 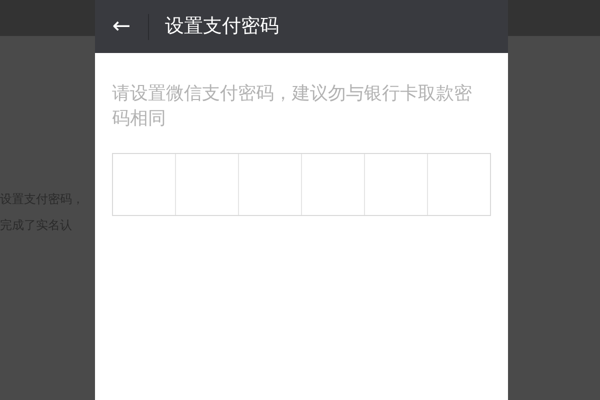 I want to click on dialog-title: 设置支付密码, so click(x=222, y=27).